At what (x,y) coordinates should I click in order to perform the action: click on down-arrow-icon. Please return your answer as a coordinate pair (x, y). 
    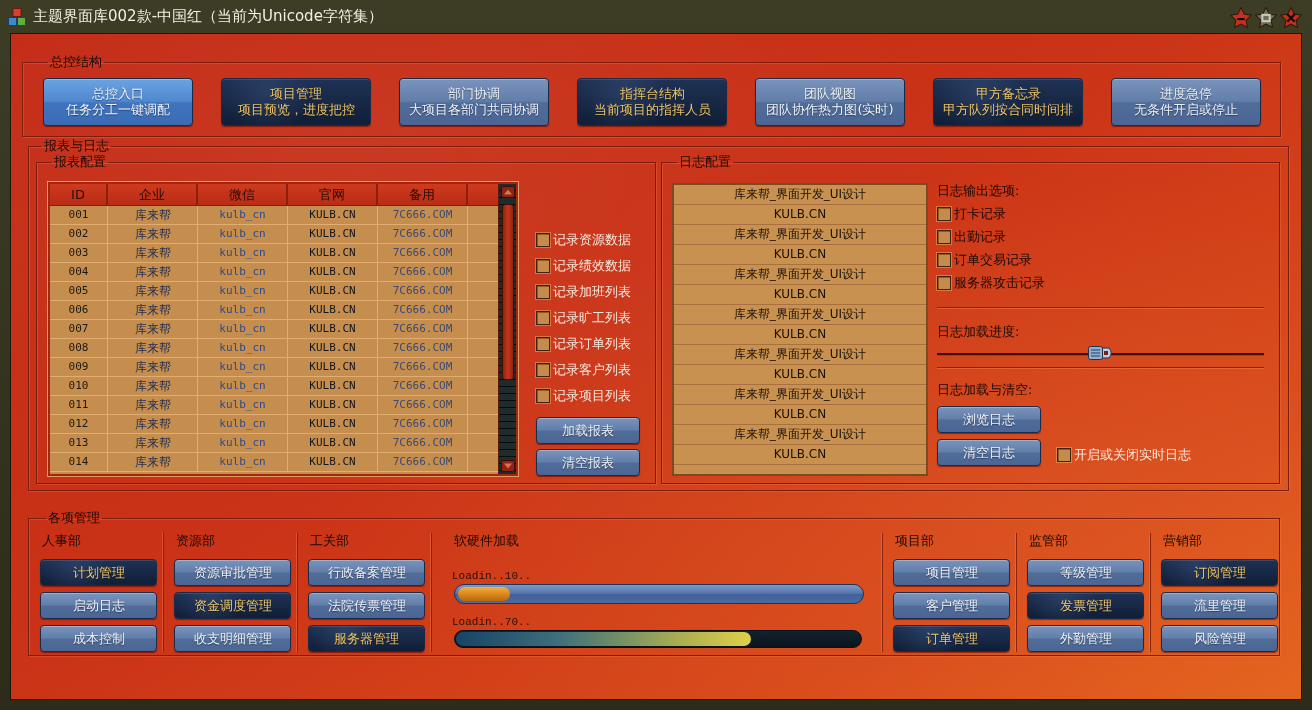
    Looking at the image, I should click on (507, 466).